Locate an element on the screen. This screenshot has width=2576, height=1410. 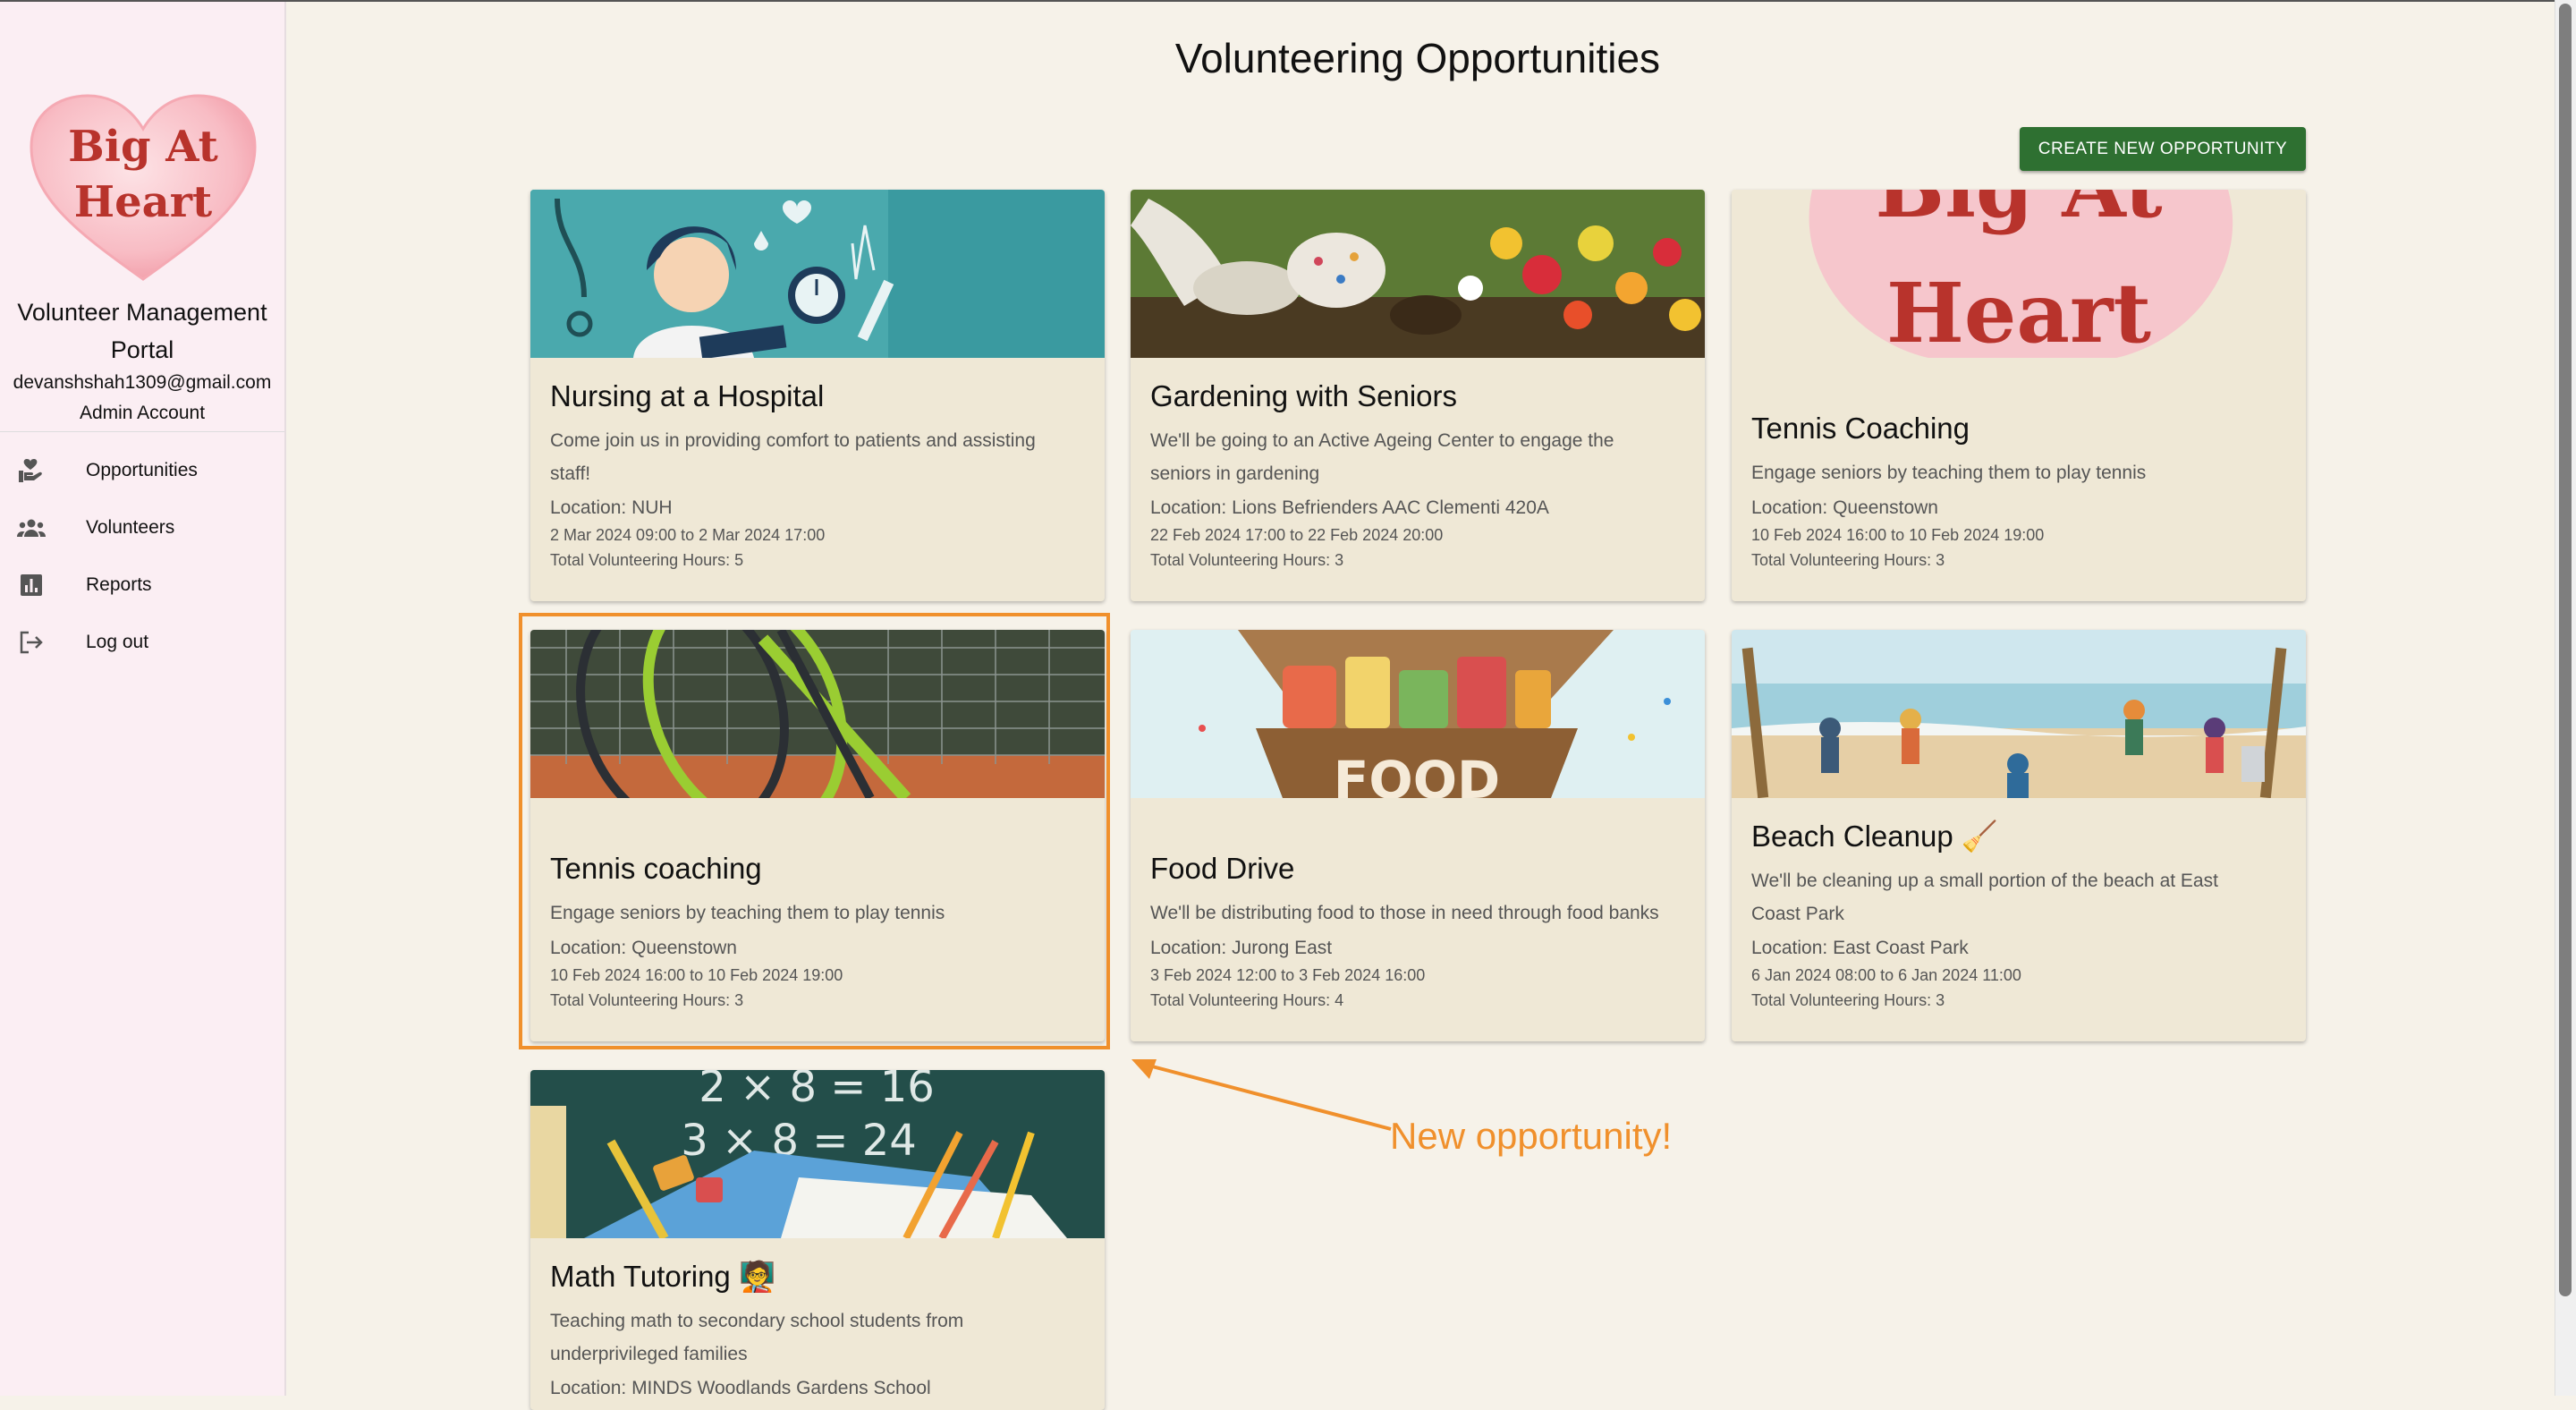
card-dates: 2 Mar 2024 09:00 to 2 Mar 2024 17:00 is located at coordinates (688, 535).